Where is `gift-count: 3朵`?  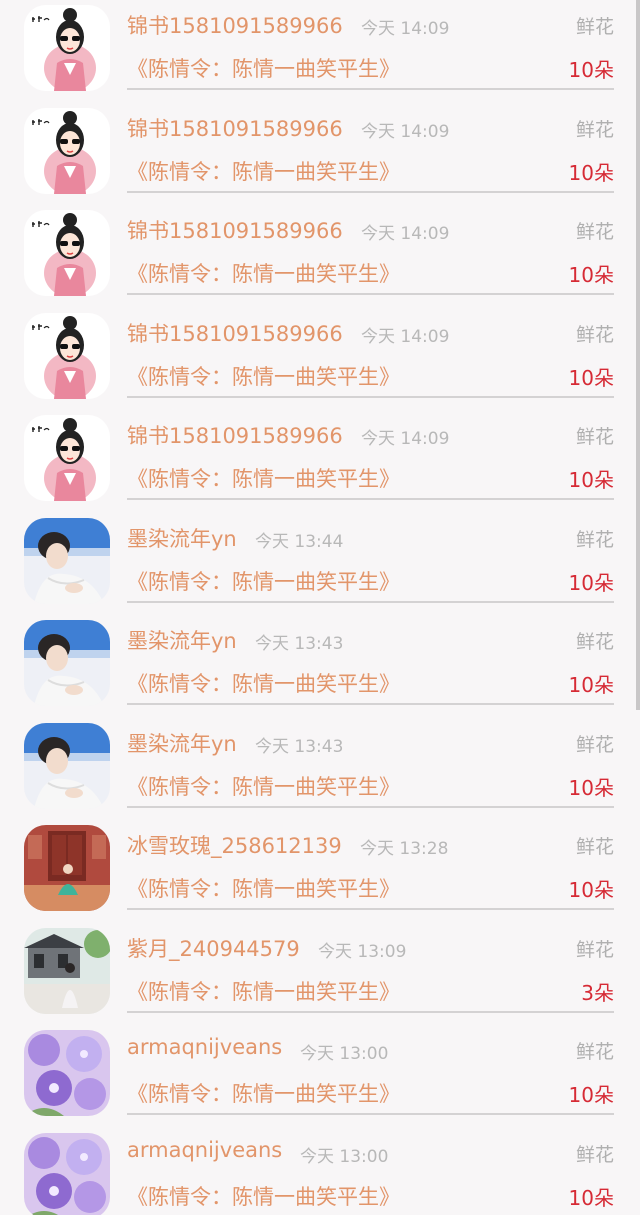 gift-count: 3朵 is located at coordinates (597, 992).